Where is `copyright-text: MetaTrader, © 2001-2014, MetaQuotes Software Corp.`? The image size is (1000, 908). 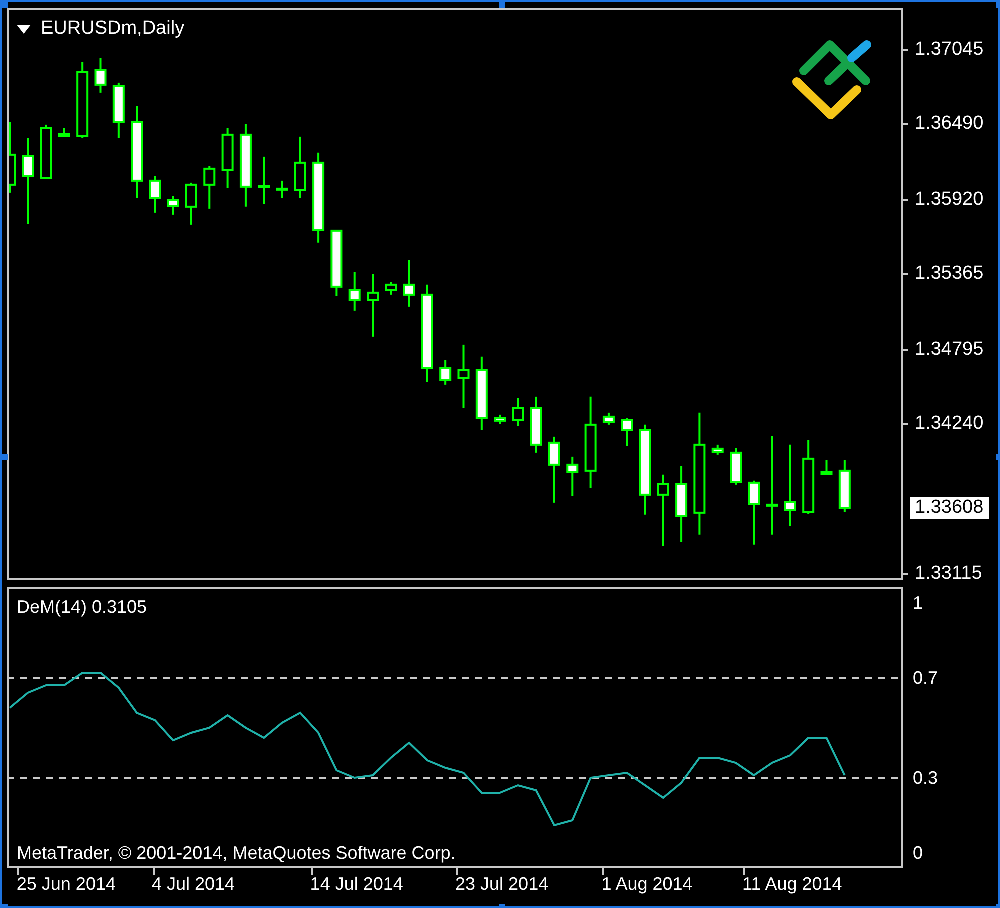
copyright-text: MetaTrader, © 2001-2014, MetaQuotes Software Corp. is located at coordinates (236, 853).